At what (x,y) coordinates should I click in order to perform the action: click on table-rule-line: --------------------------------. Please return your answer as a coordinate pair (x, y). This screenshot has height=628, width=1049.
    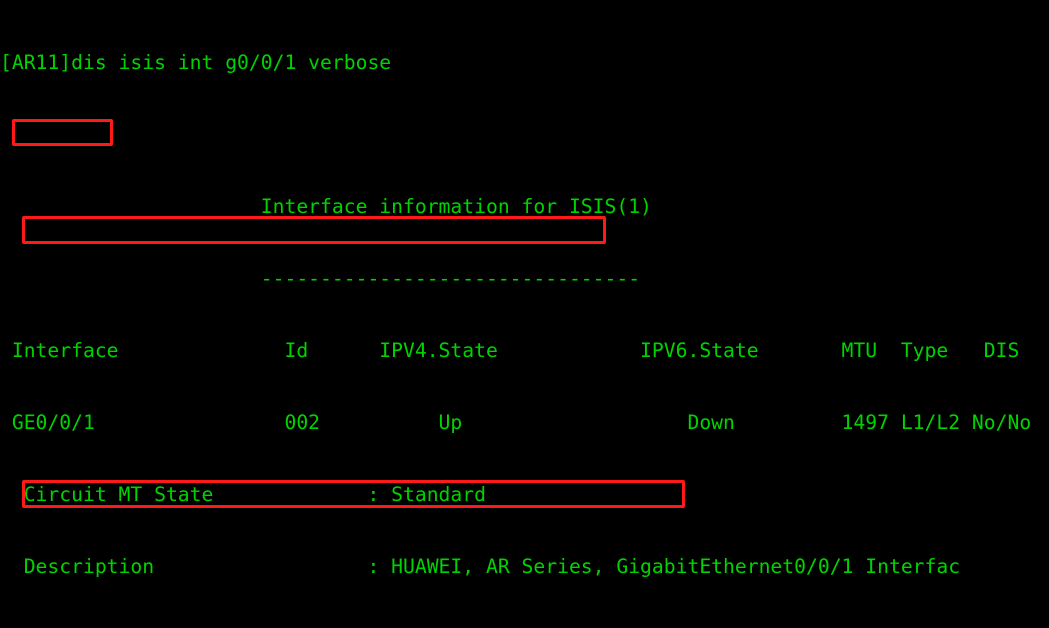
    Looking at the image, I should click on (320, 278).